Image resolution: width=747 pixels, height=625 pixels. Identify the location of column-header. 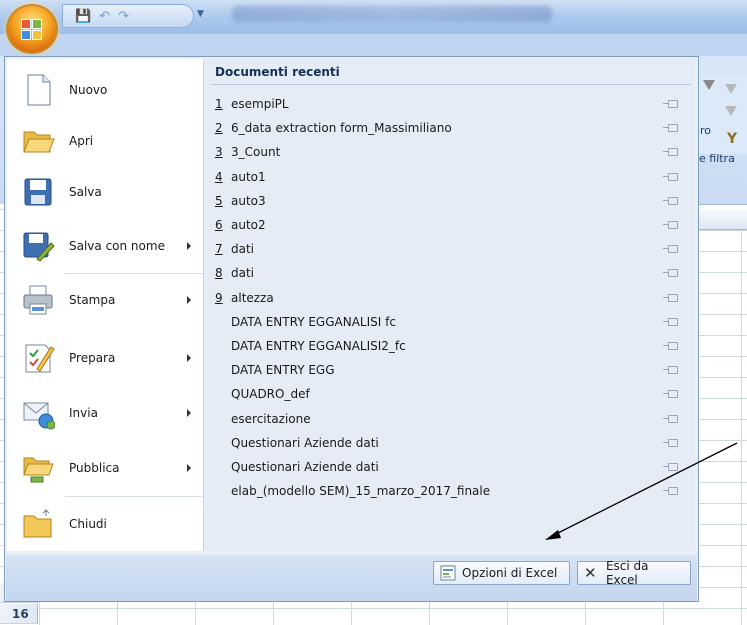
(722, 220).